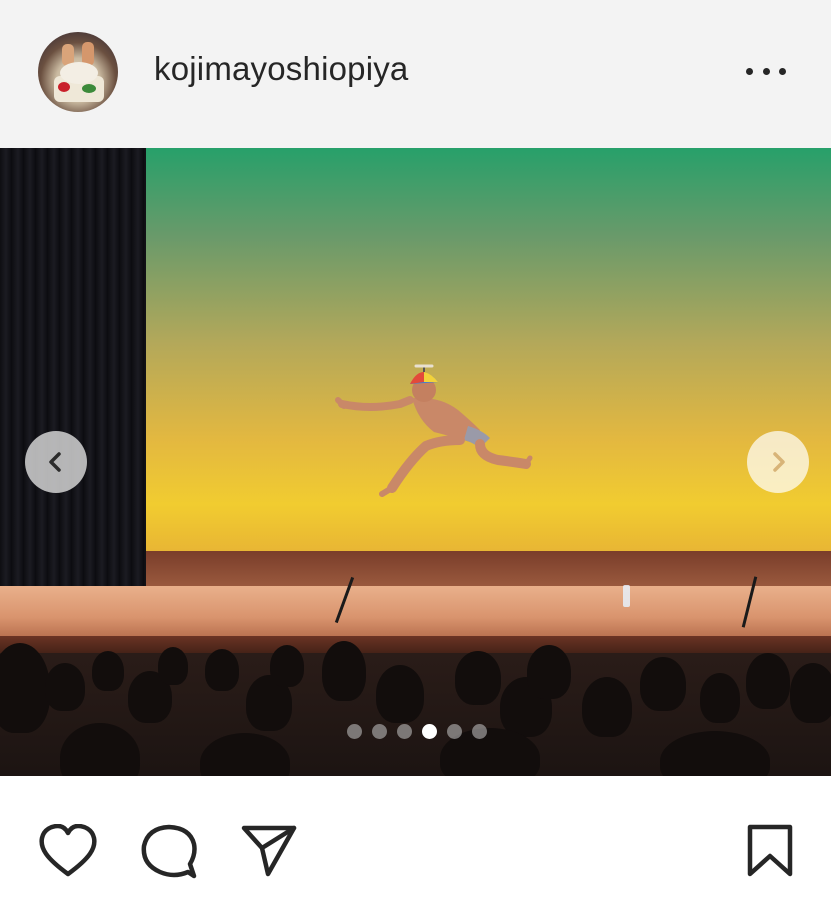 The image size is (831, 905). I want to click on avatar, so click(78, 72).